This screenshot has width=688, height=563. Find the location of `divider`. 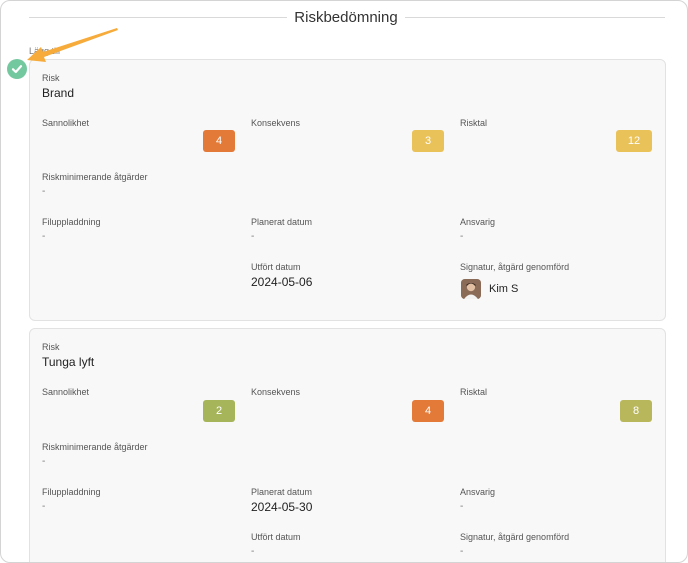

divider is located at coordinates (535, 17).